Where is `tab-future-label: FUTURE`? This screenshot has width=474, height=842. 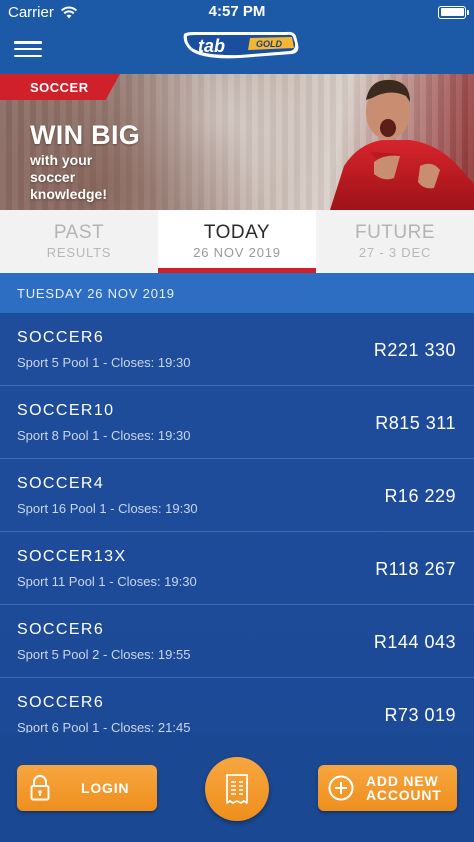 tab-future-label: FUTURE is located at coordinates (395, 232).